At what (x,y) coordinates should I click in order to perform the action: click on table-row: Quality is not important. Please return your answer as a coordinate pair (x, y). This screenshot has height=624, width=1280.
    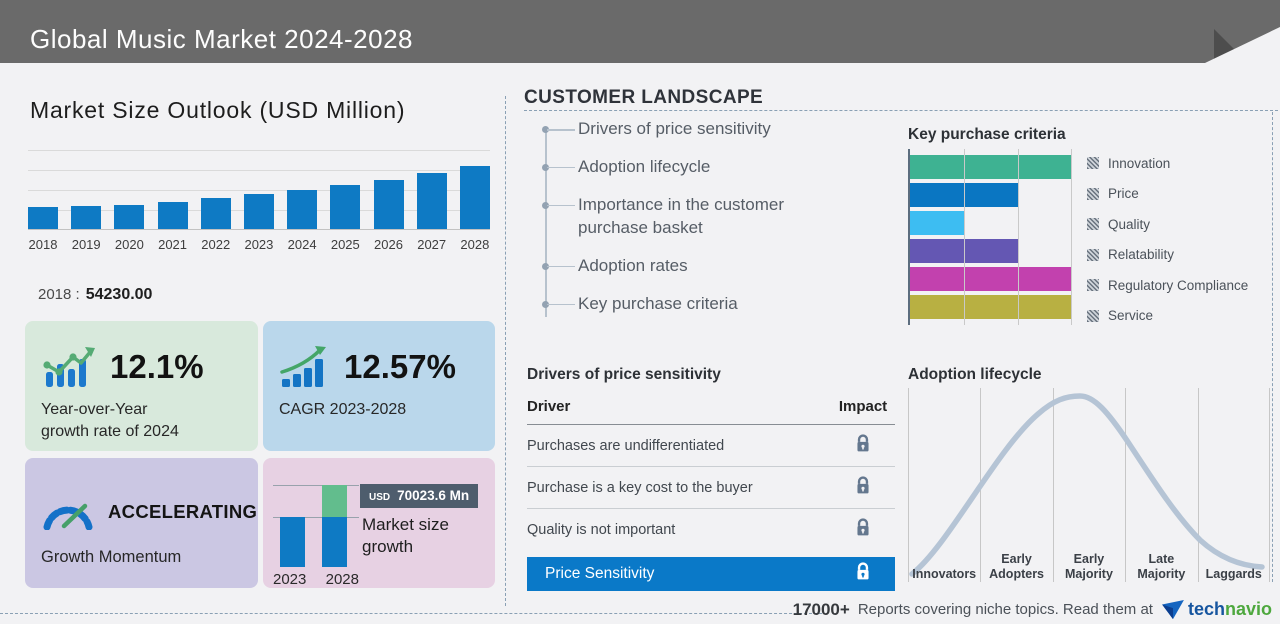
    Looking at the image, I should click on (711, 529).